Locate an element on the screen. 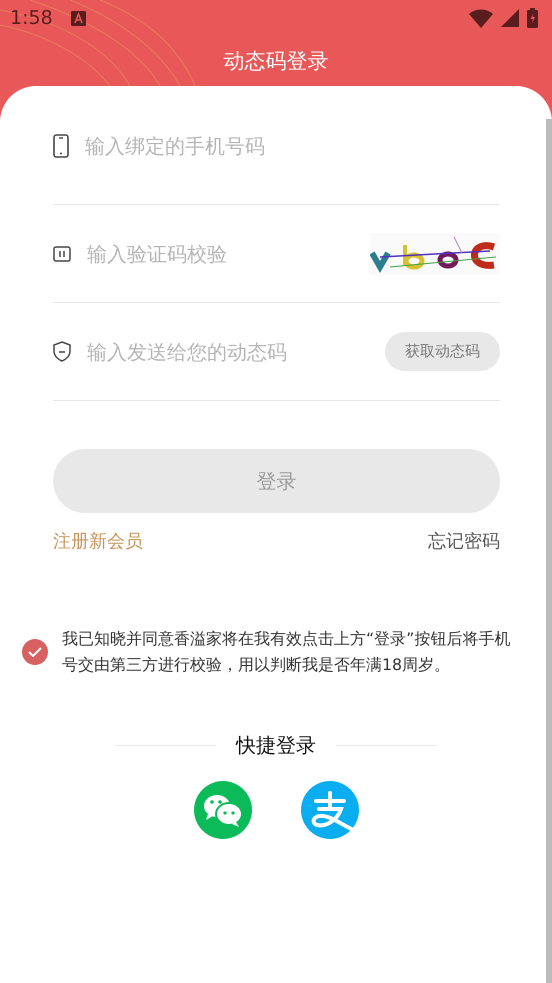  page-title: 动态码登录 is located at coordinates (276, 61).